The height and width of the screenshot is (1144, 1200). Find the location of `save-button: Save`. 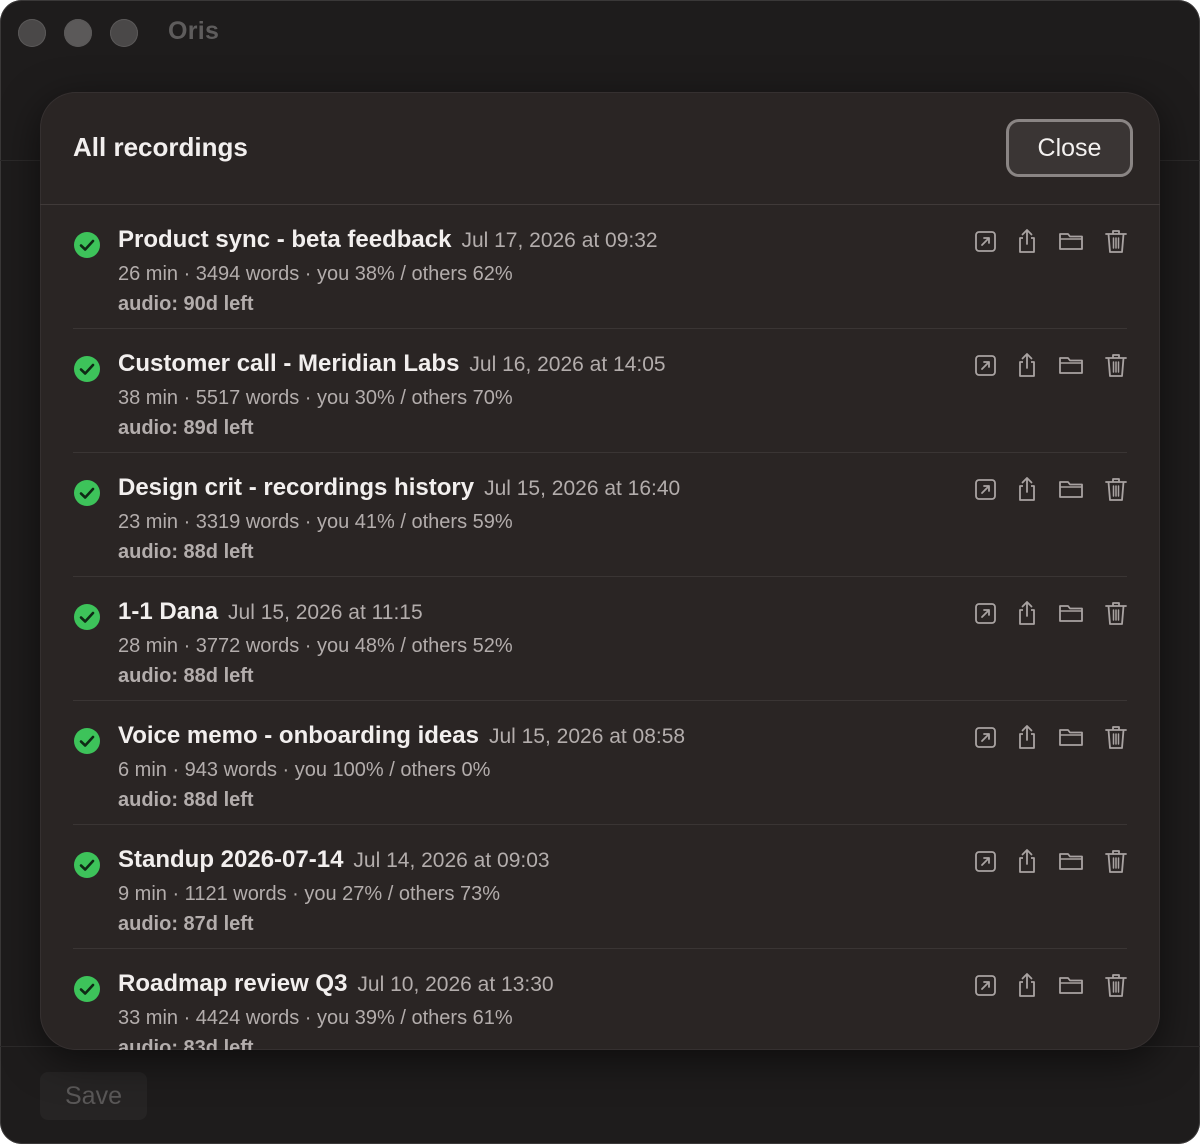

save-button: Save is located at coordinates (93, 1096).